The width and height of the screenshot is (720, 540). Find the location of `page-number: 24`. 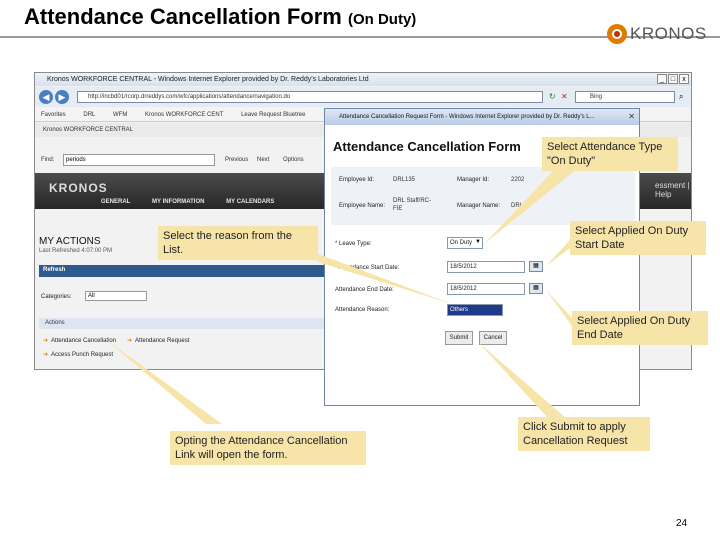

page-number: 24 is located at coordinates (682, 523).